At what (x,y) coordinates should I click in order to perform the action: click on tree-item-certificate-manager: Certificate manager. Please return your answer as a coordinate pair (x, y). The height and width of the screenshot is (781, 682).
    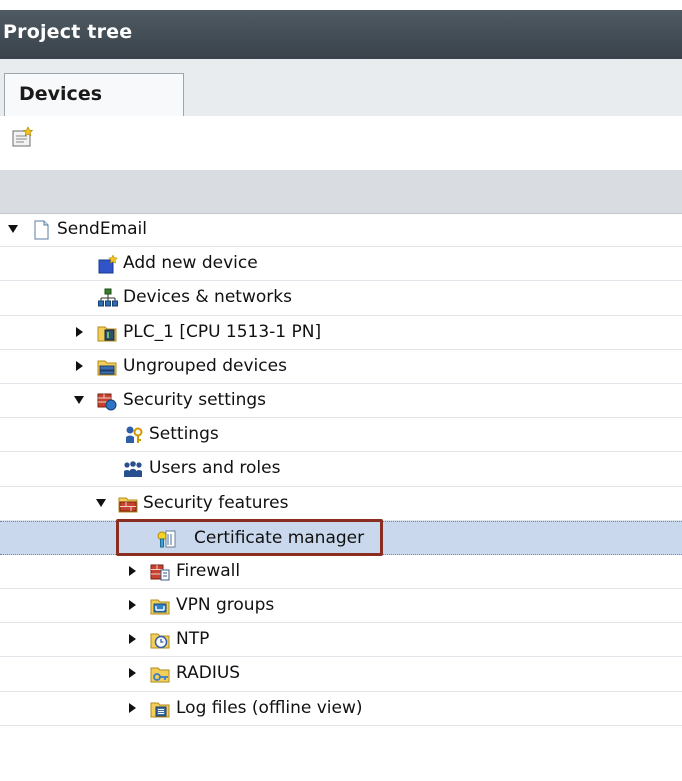
    Looking at the image, I should click on (341, 537).